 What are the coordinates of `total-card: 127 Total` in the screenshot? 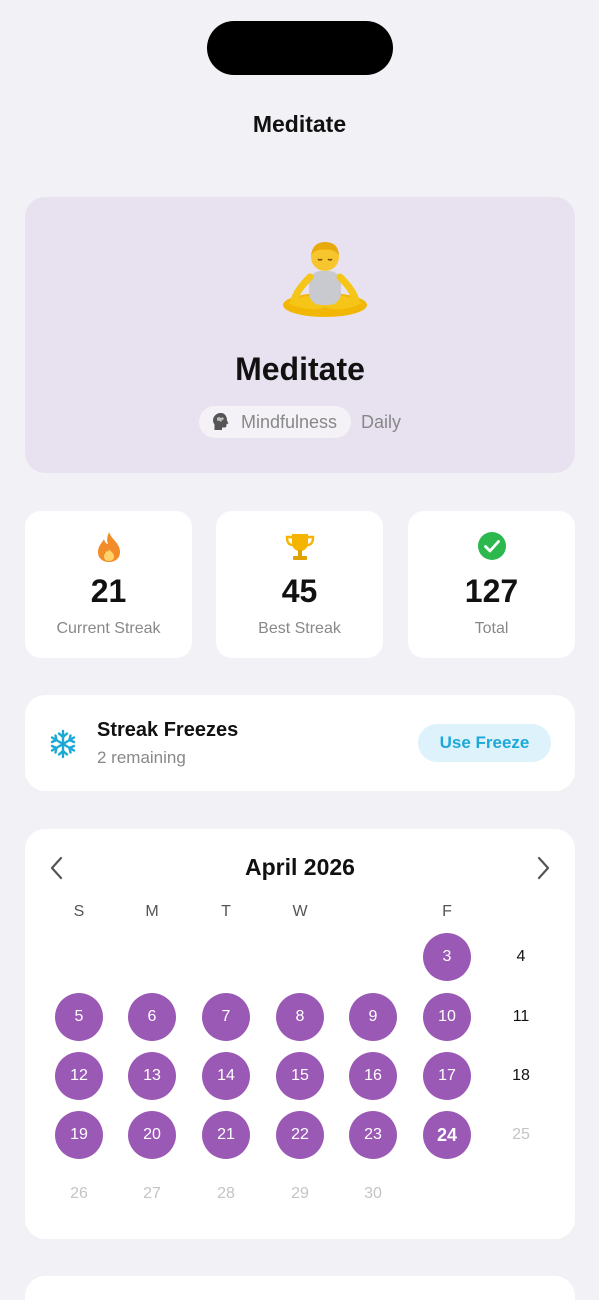 It's located at (491, 584).